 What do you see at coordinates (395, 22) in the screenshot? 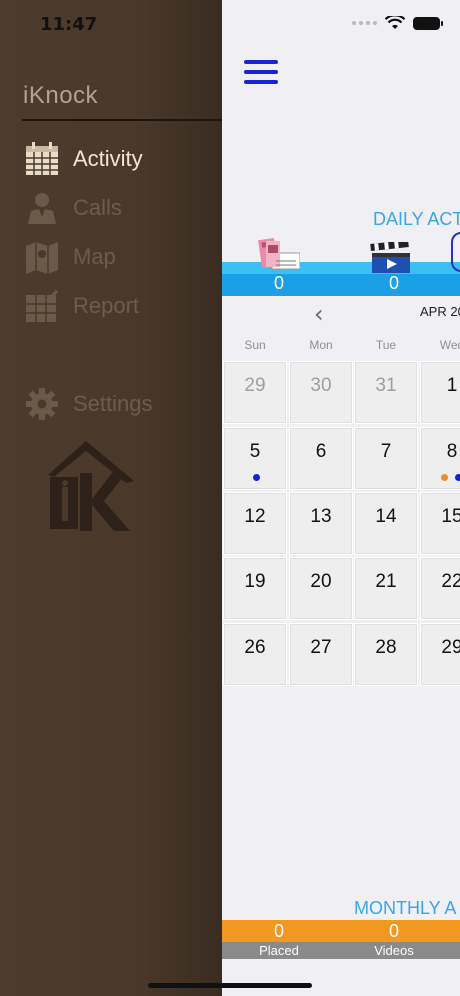
I see `wifi-icon` at bounding box center [395, 22].